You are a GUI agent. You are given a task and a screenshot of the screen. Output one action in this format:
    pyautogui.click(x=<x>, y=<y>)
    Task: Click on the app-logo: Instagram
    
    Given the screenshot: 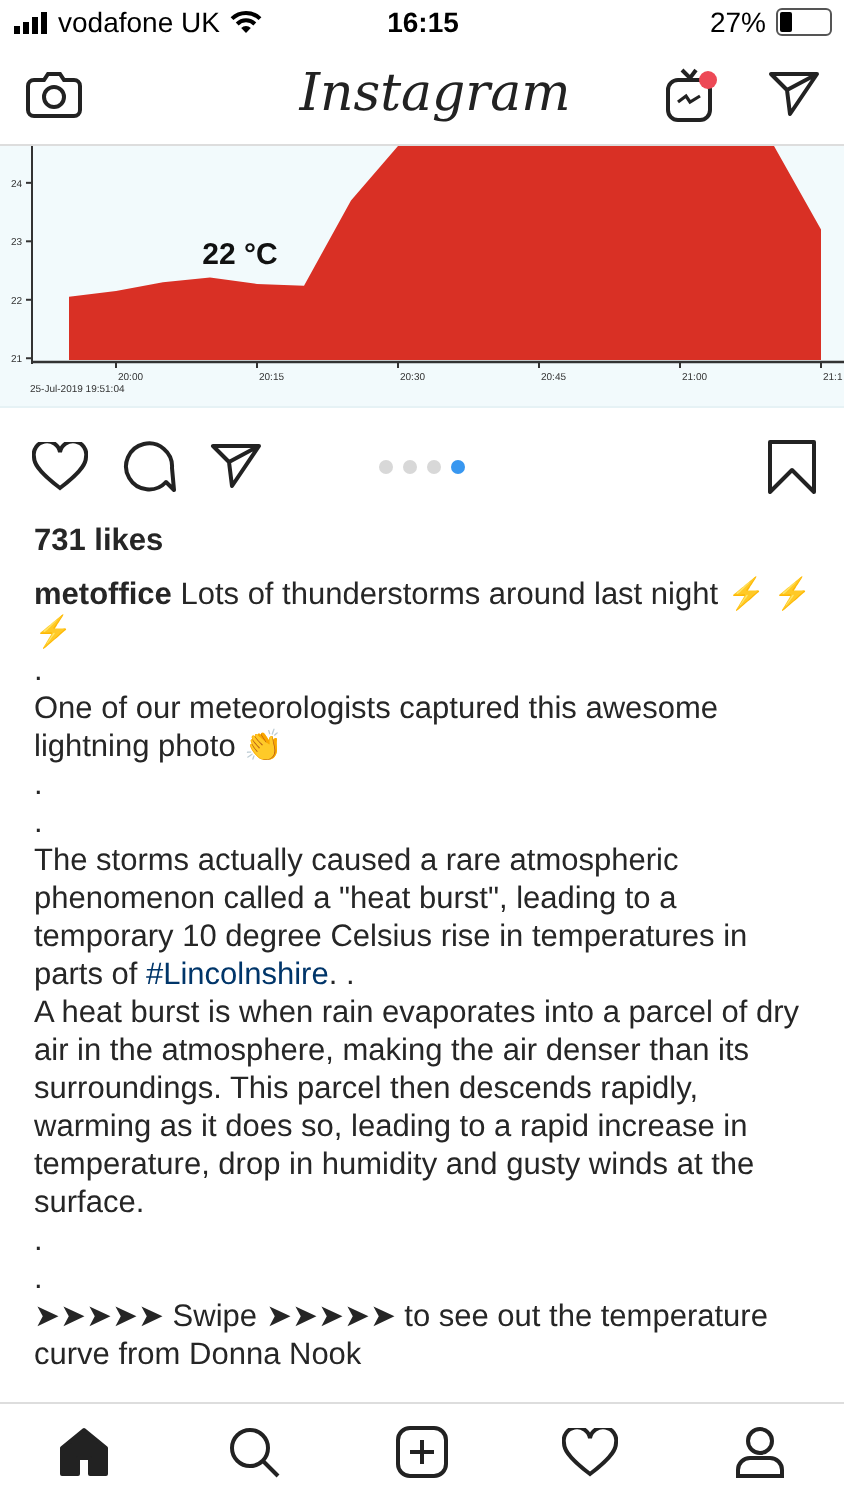 What is the action you would take?
    pyautogui.click(x=435, y=94)
    